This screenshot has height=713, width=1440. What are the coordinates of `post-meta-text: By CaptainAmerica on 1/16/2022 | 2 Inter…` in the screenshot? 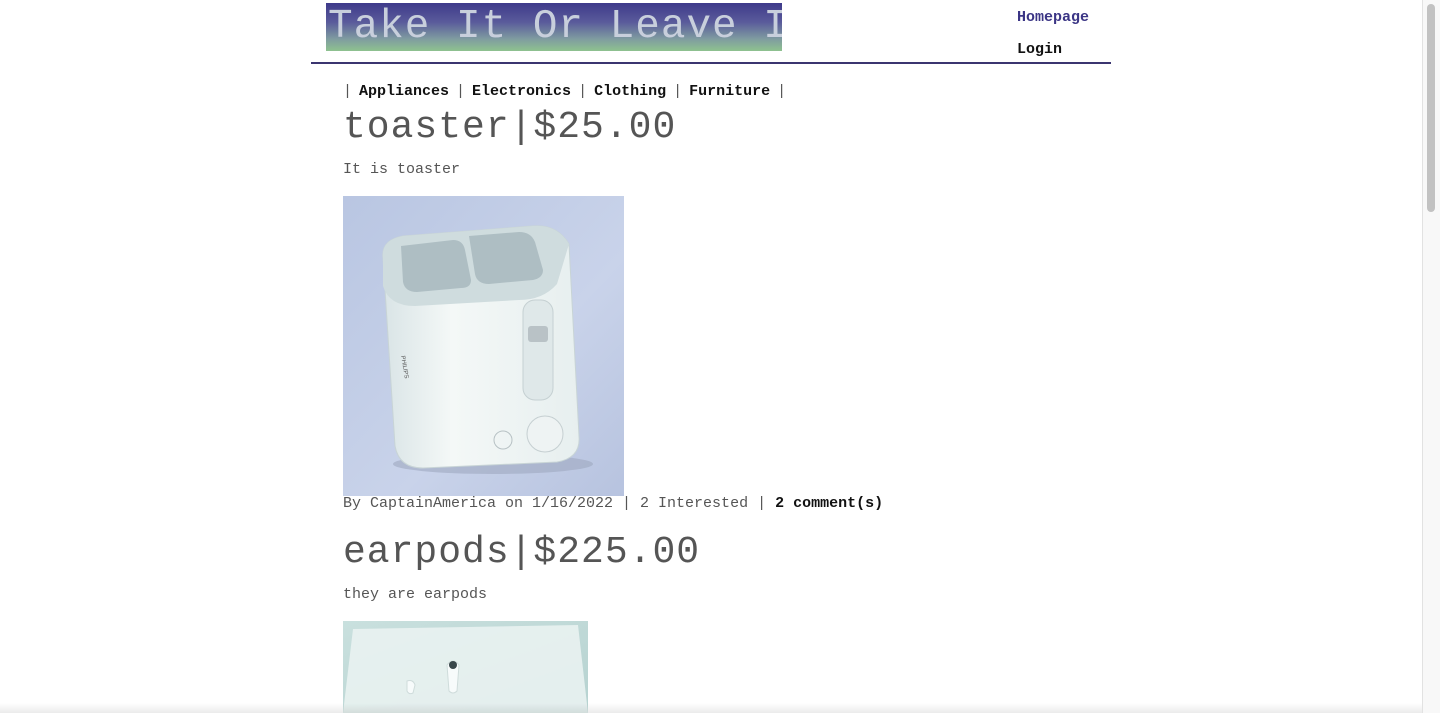 It's located at (559, 503).